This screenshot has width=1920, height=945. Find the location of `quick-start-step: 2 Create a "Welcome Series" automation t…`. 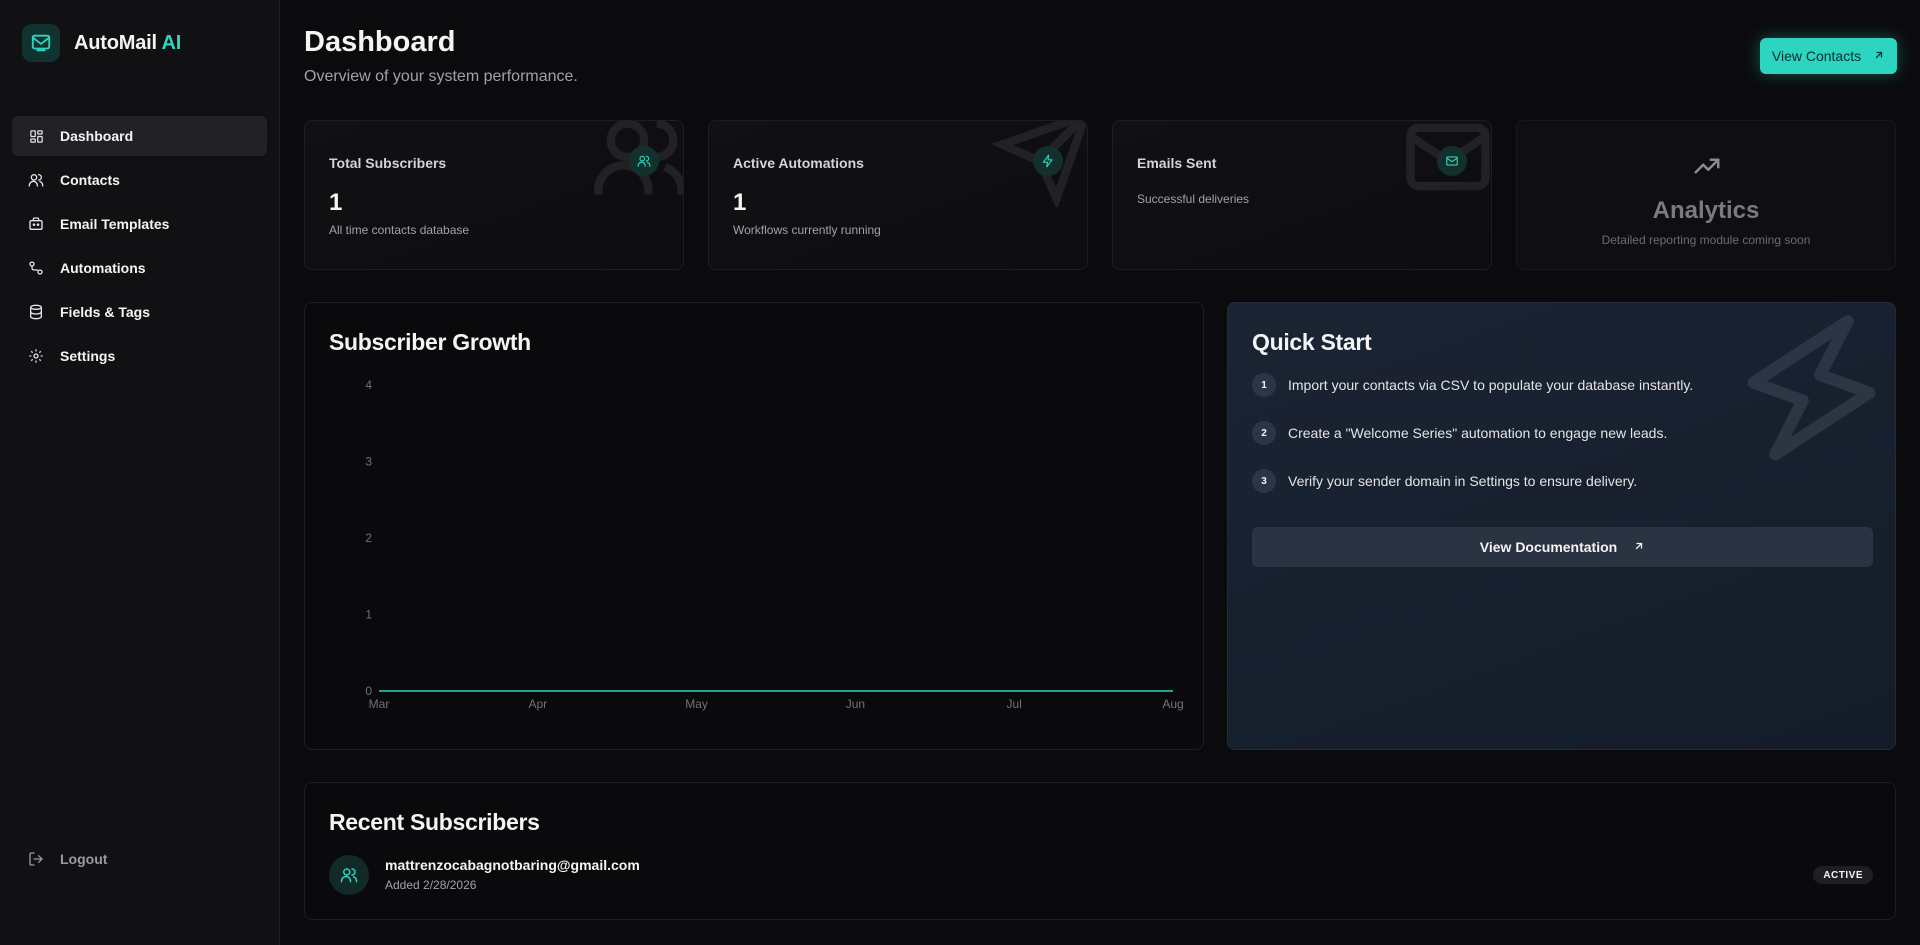

quick-start-step: 2 Create a "Welcome Series" automation t… is located at coordinates (1472, 433).